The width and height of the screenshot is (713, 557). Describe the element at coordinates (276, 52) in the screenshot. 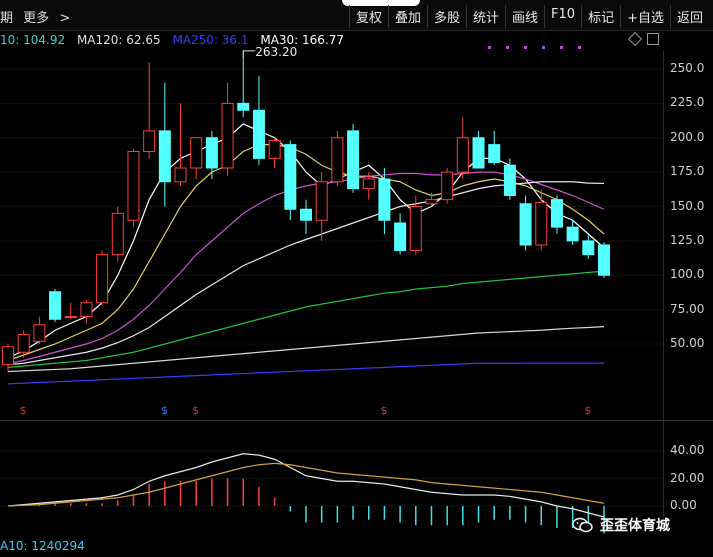

I see `high-price-label: 263.20` at that location.